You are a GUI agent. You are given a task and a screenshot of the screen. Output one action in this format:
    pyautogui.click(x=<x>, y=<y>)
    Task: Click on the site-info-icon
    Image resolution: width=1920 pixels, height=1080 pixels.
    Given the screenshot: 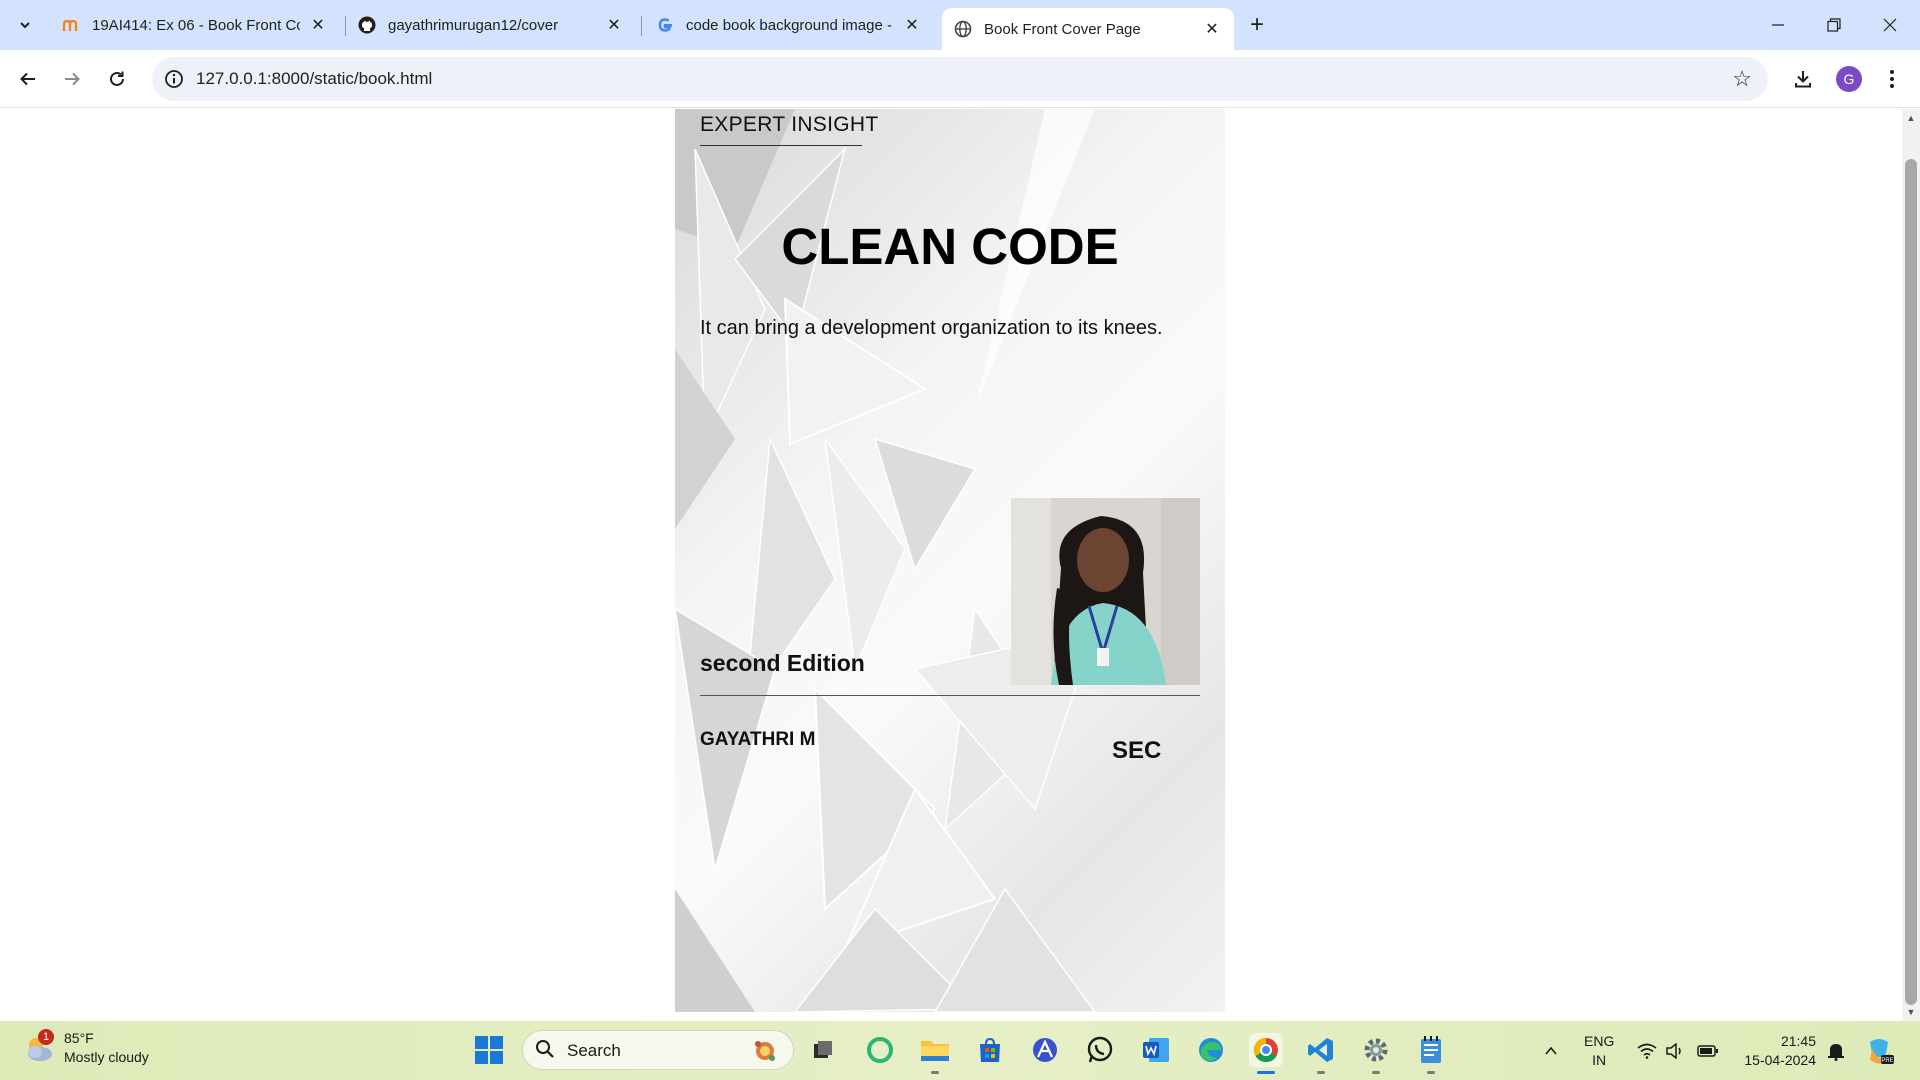 What is the action you would take?
    pyautogui.click(x=174, y=79)
    